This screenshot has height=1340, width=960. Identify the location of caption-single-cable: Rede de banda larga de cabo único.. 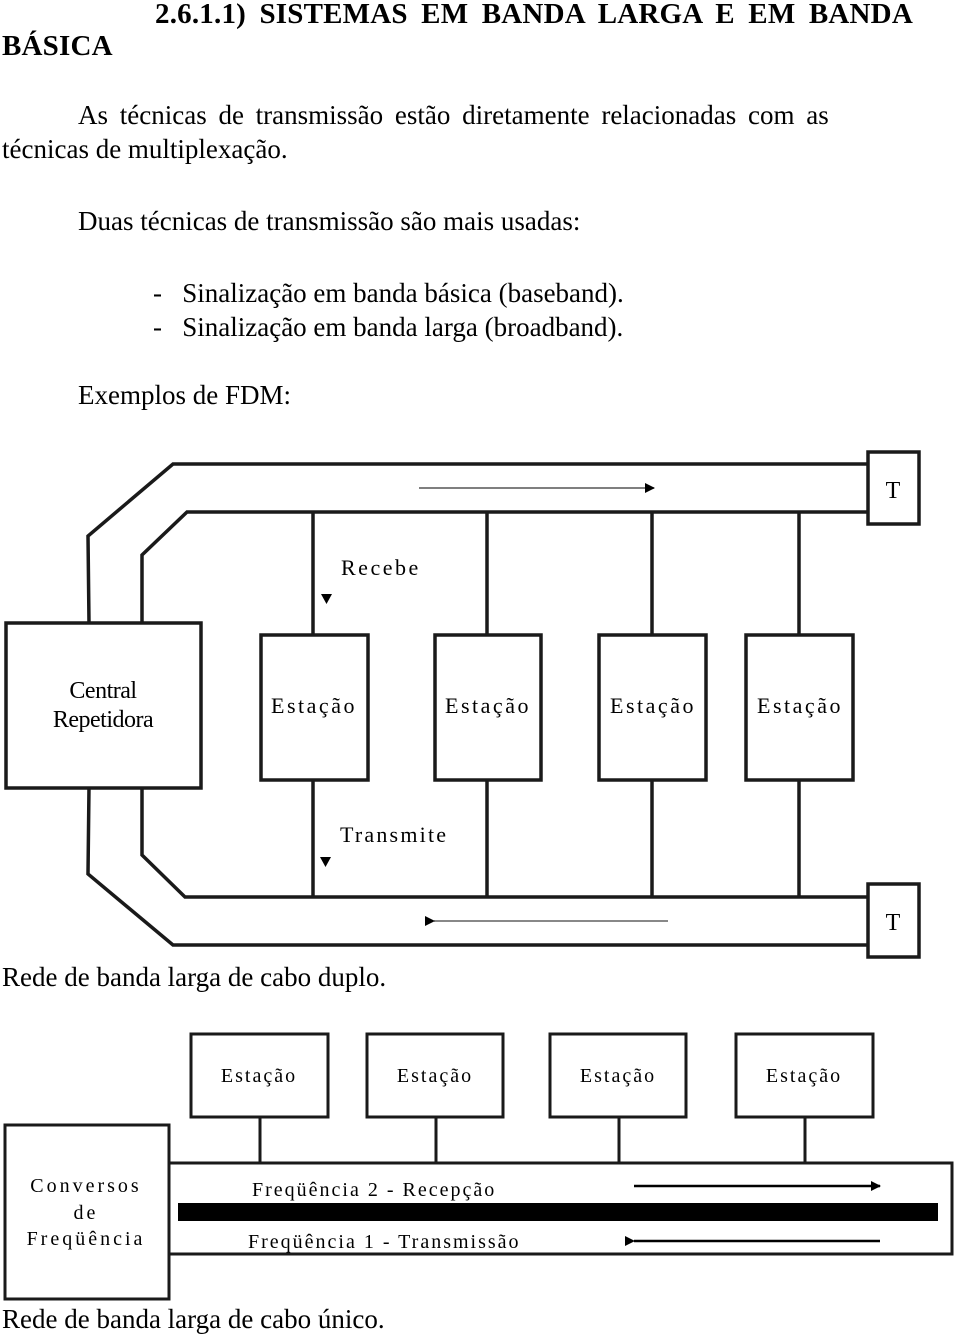
(193, 1319).